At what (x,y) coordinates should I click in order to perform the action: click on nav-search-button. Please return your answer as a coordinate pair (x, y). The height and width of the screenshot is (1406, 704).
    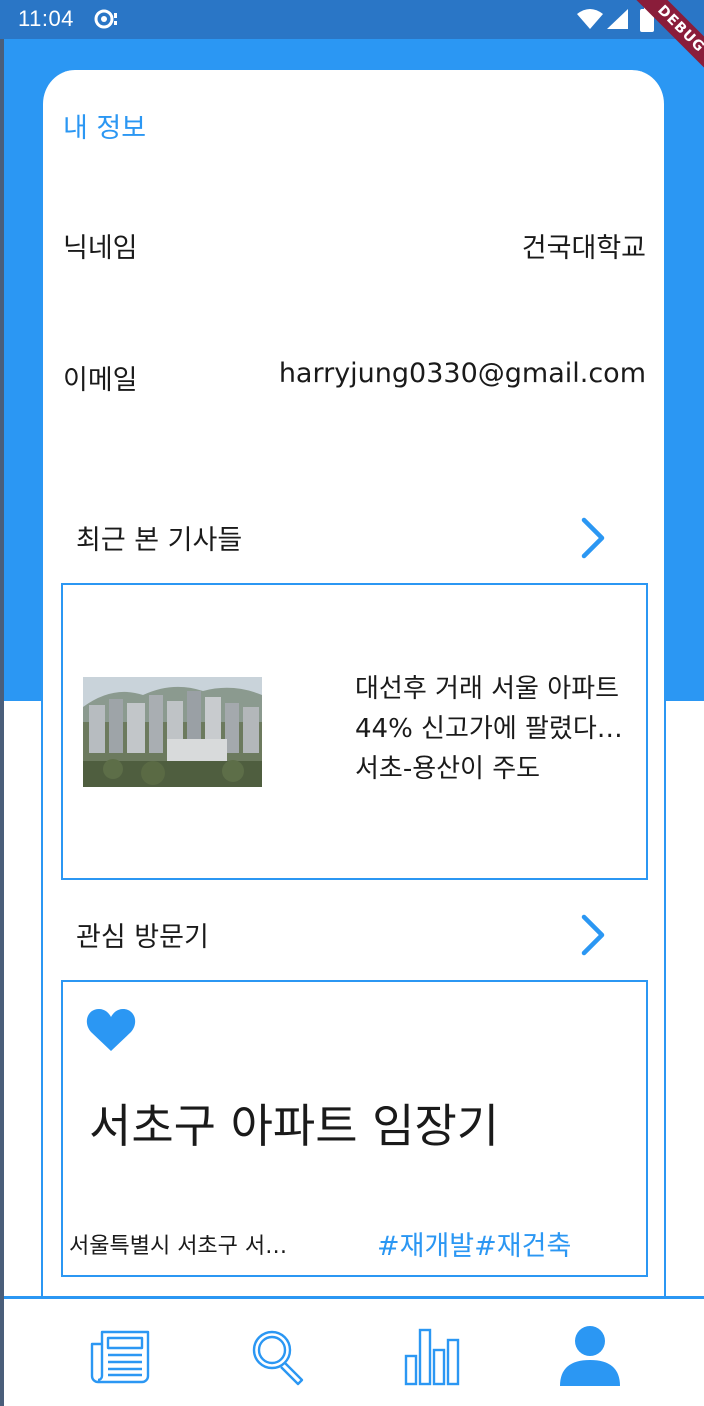
    Looking at the image, I should click on (278, 1356).